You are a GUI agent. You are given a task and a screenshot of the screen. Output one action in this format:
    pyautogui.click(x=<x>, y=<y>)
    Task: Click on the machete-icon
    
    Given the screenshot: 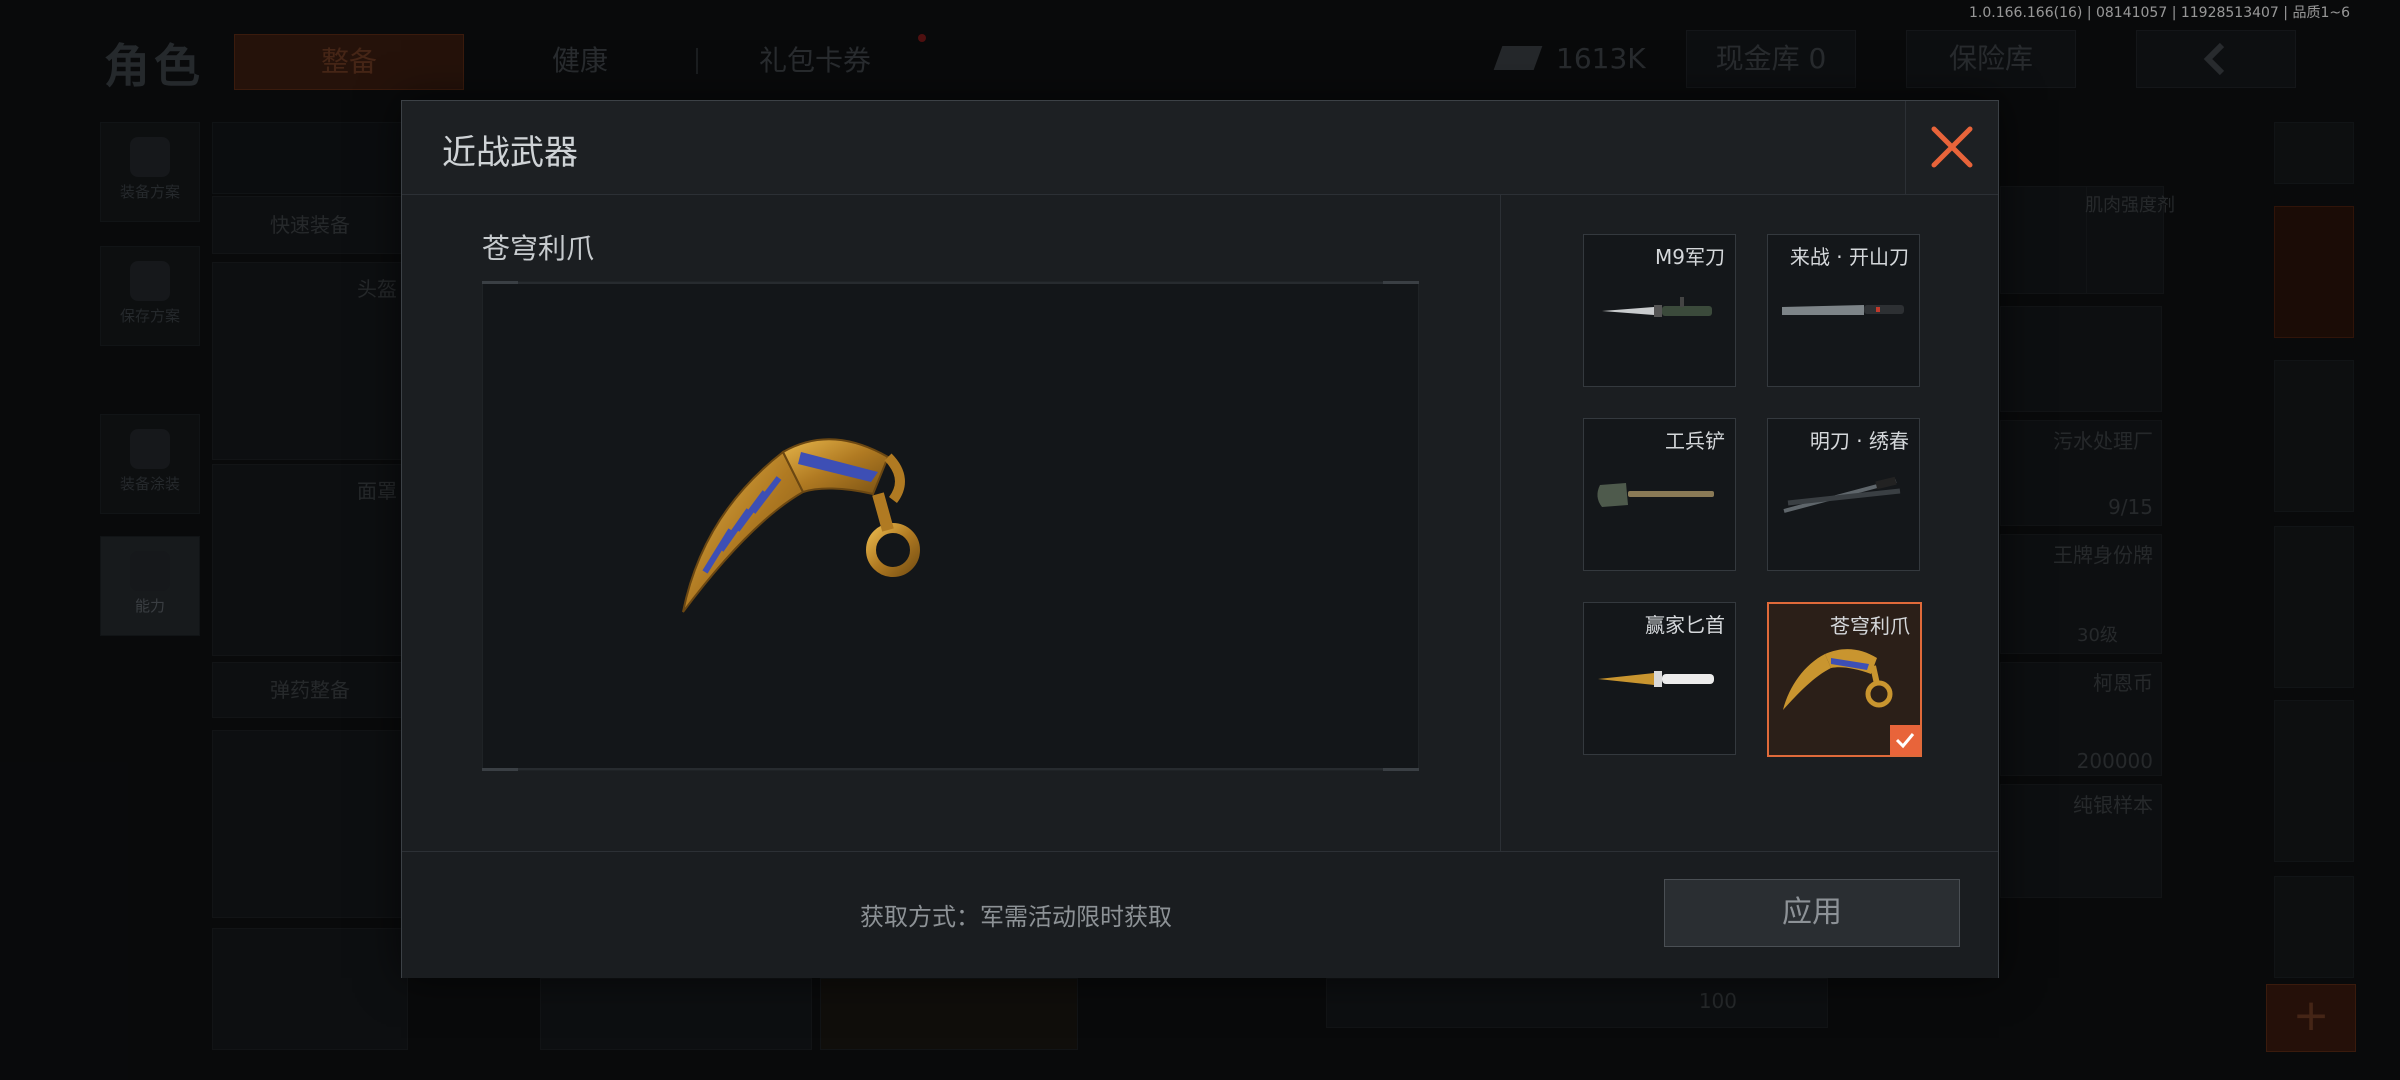 What is the action you would take?
    pyautogui.click(x=1843, y=310)
    